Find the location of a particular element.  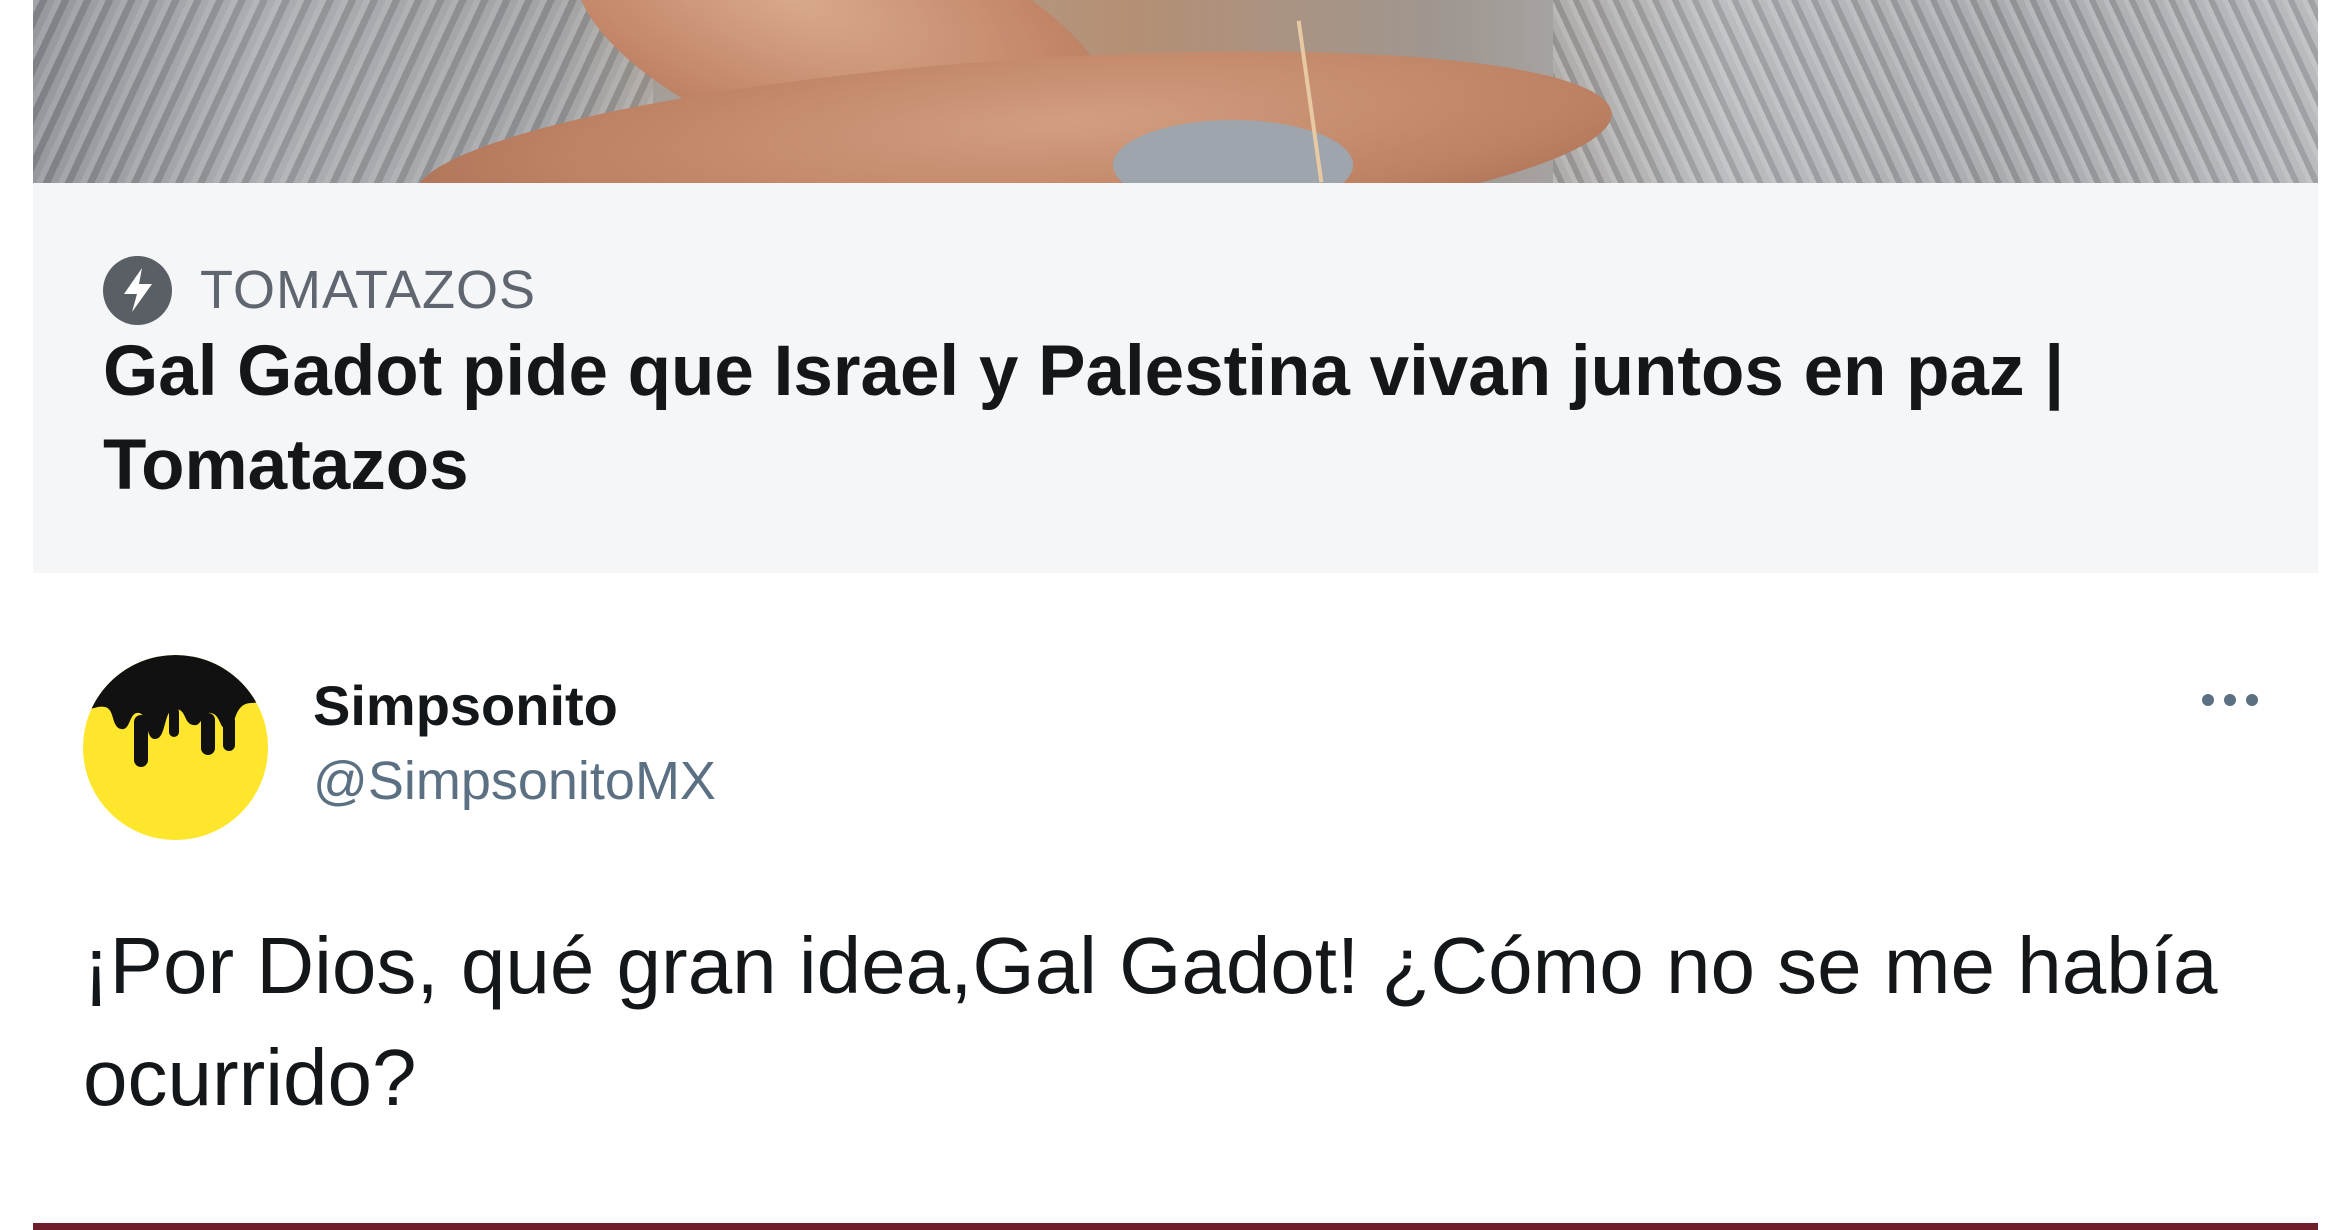

card-source-name: TOMATAZOS is located at coordinates (368, 290).